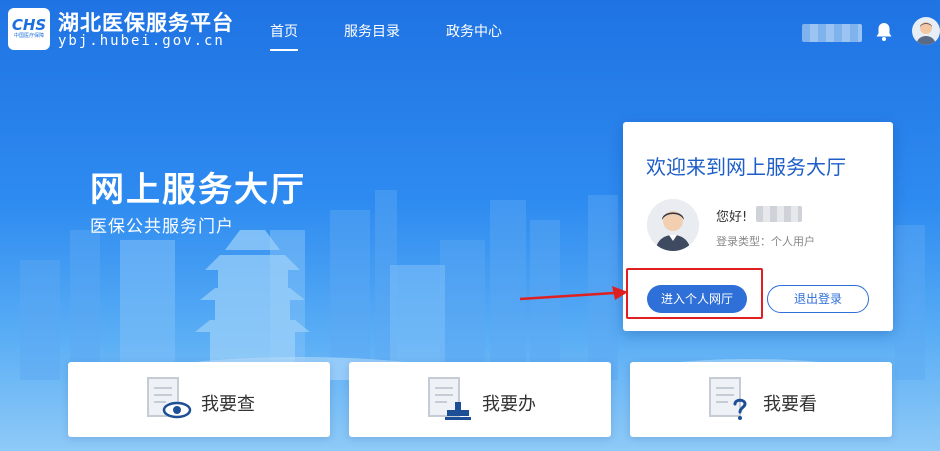 The width and height of the screenshot is (940, 451). What do you see at coordinates (372, 32) in the screenshot?
I see `nav-item-service-catalog: 服务目录` at bounding box center [372, 32].